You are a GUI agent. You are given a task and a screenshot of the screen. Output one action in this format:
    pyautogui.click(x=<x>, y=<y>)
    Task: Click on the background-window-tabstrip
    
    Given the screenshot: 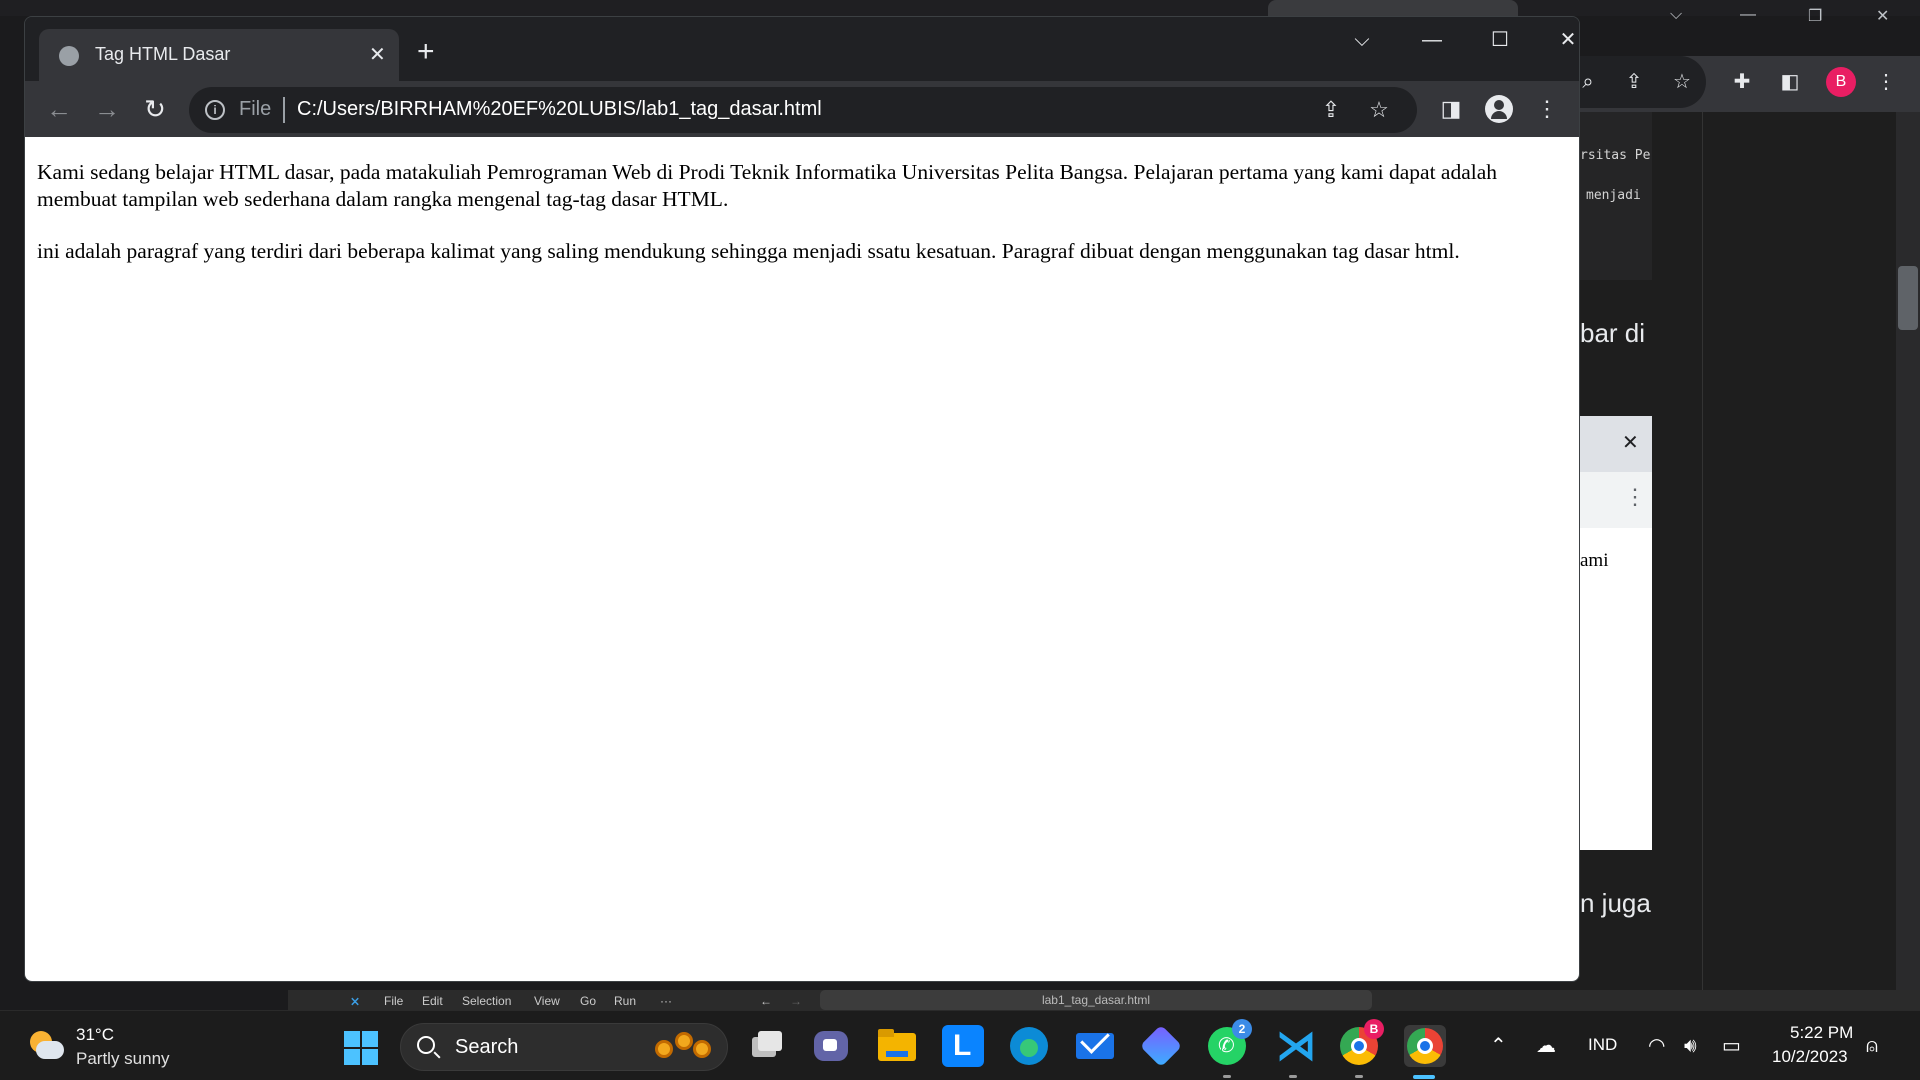 What is the action you would take?
    pyautogui.click(x=960, y=8)
    